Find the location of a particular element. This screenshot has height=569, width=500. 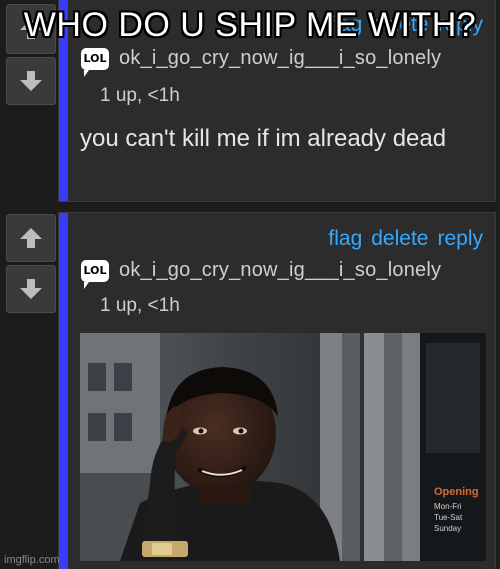

comment-actions-2: flag delete reply is located at coordinates (405, 239).